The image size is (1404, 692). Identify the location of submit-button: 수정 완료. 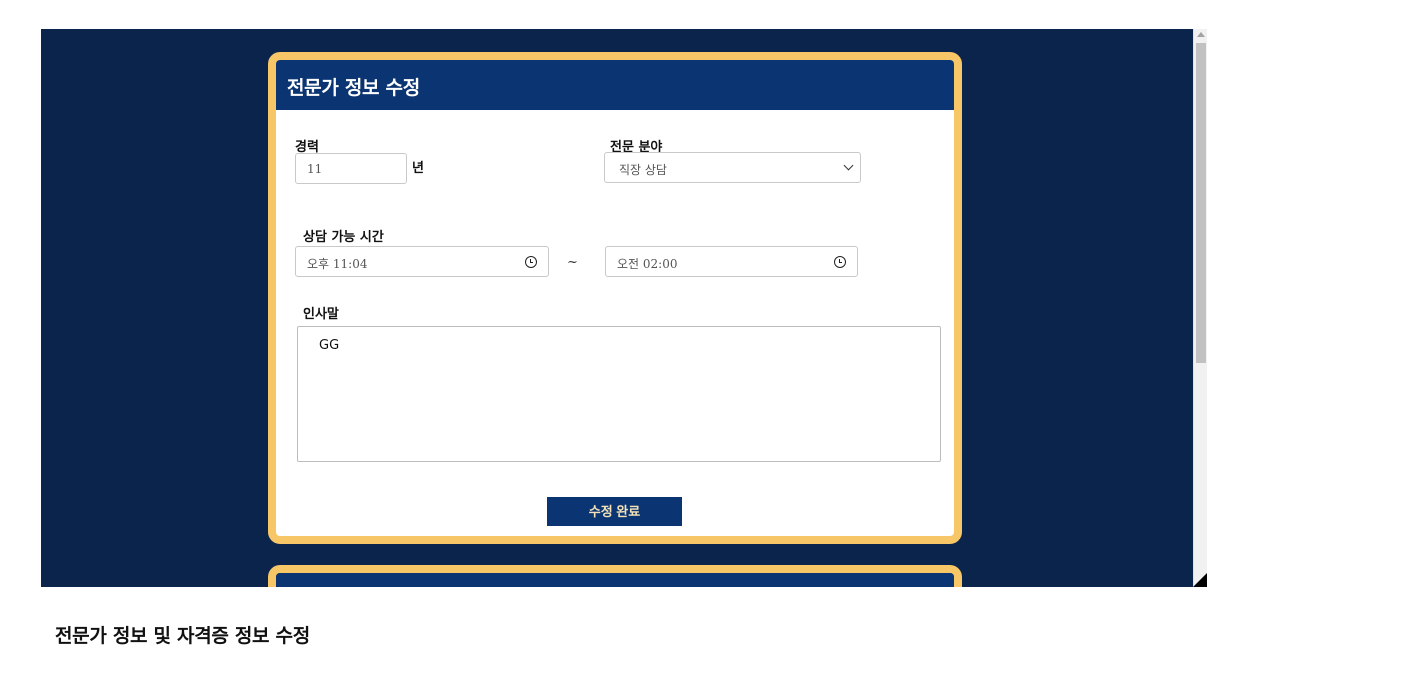
(614, 511).